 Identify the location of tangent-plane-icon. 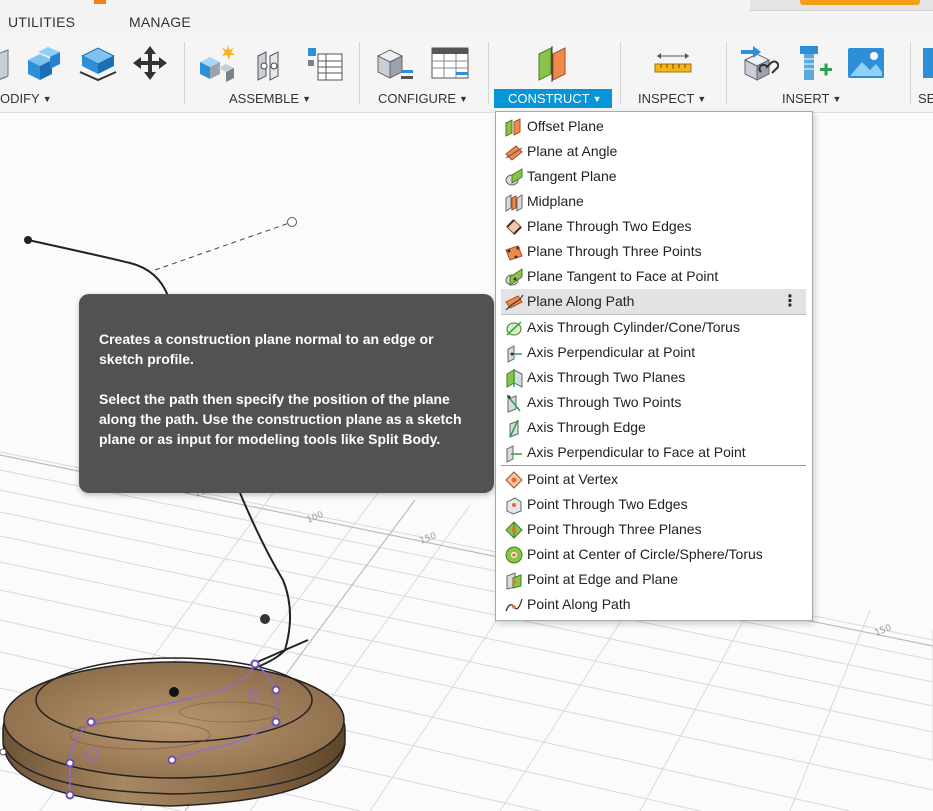
(514, 177).